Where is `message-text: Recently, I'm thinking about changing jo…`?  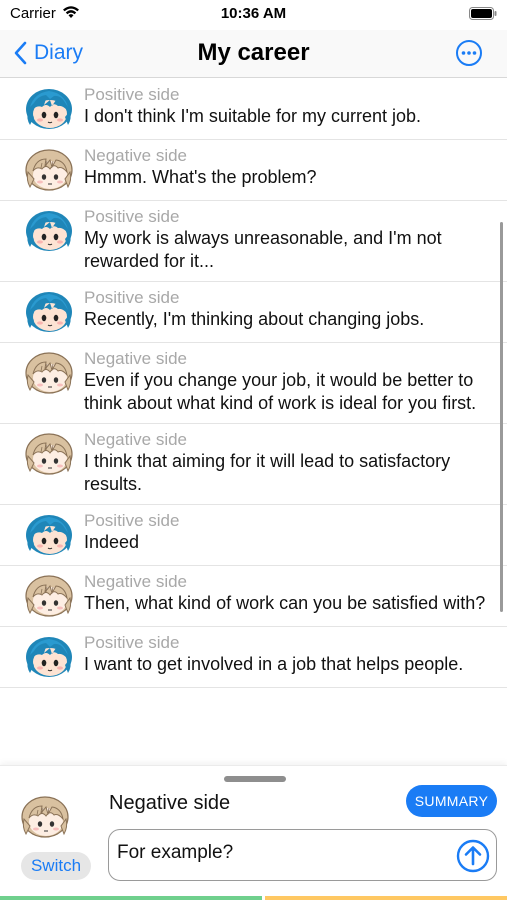
message-text: Recently, I'm thinking about changing jo… is located at coordinates (254, 319).